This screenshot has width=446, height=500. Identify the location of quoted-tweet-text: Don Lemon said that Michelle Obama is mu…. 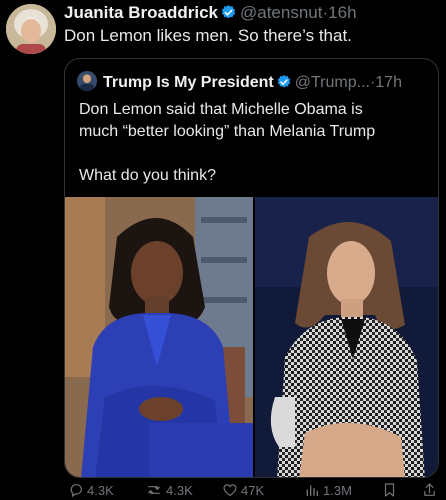
(254, 143).